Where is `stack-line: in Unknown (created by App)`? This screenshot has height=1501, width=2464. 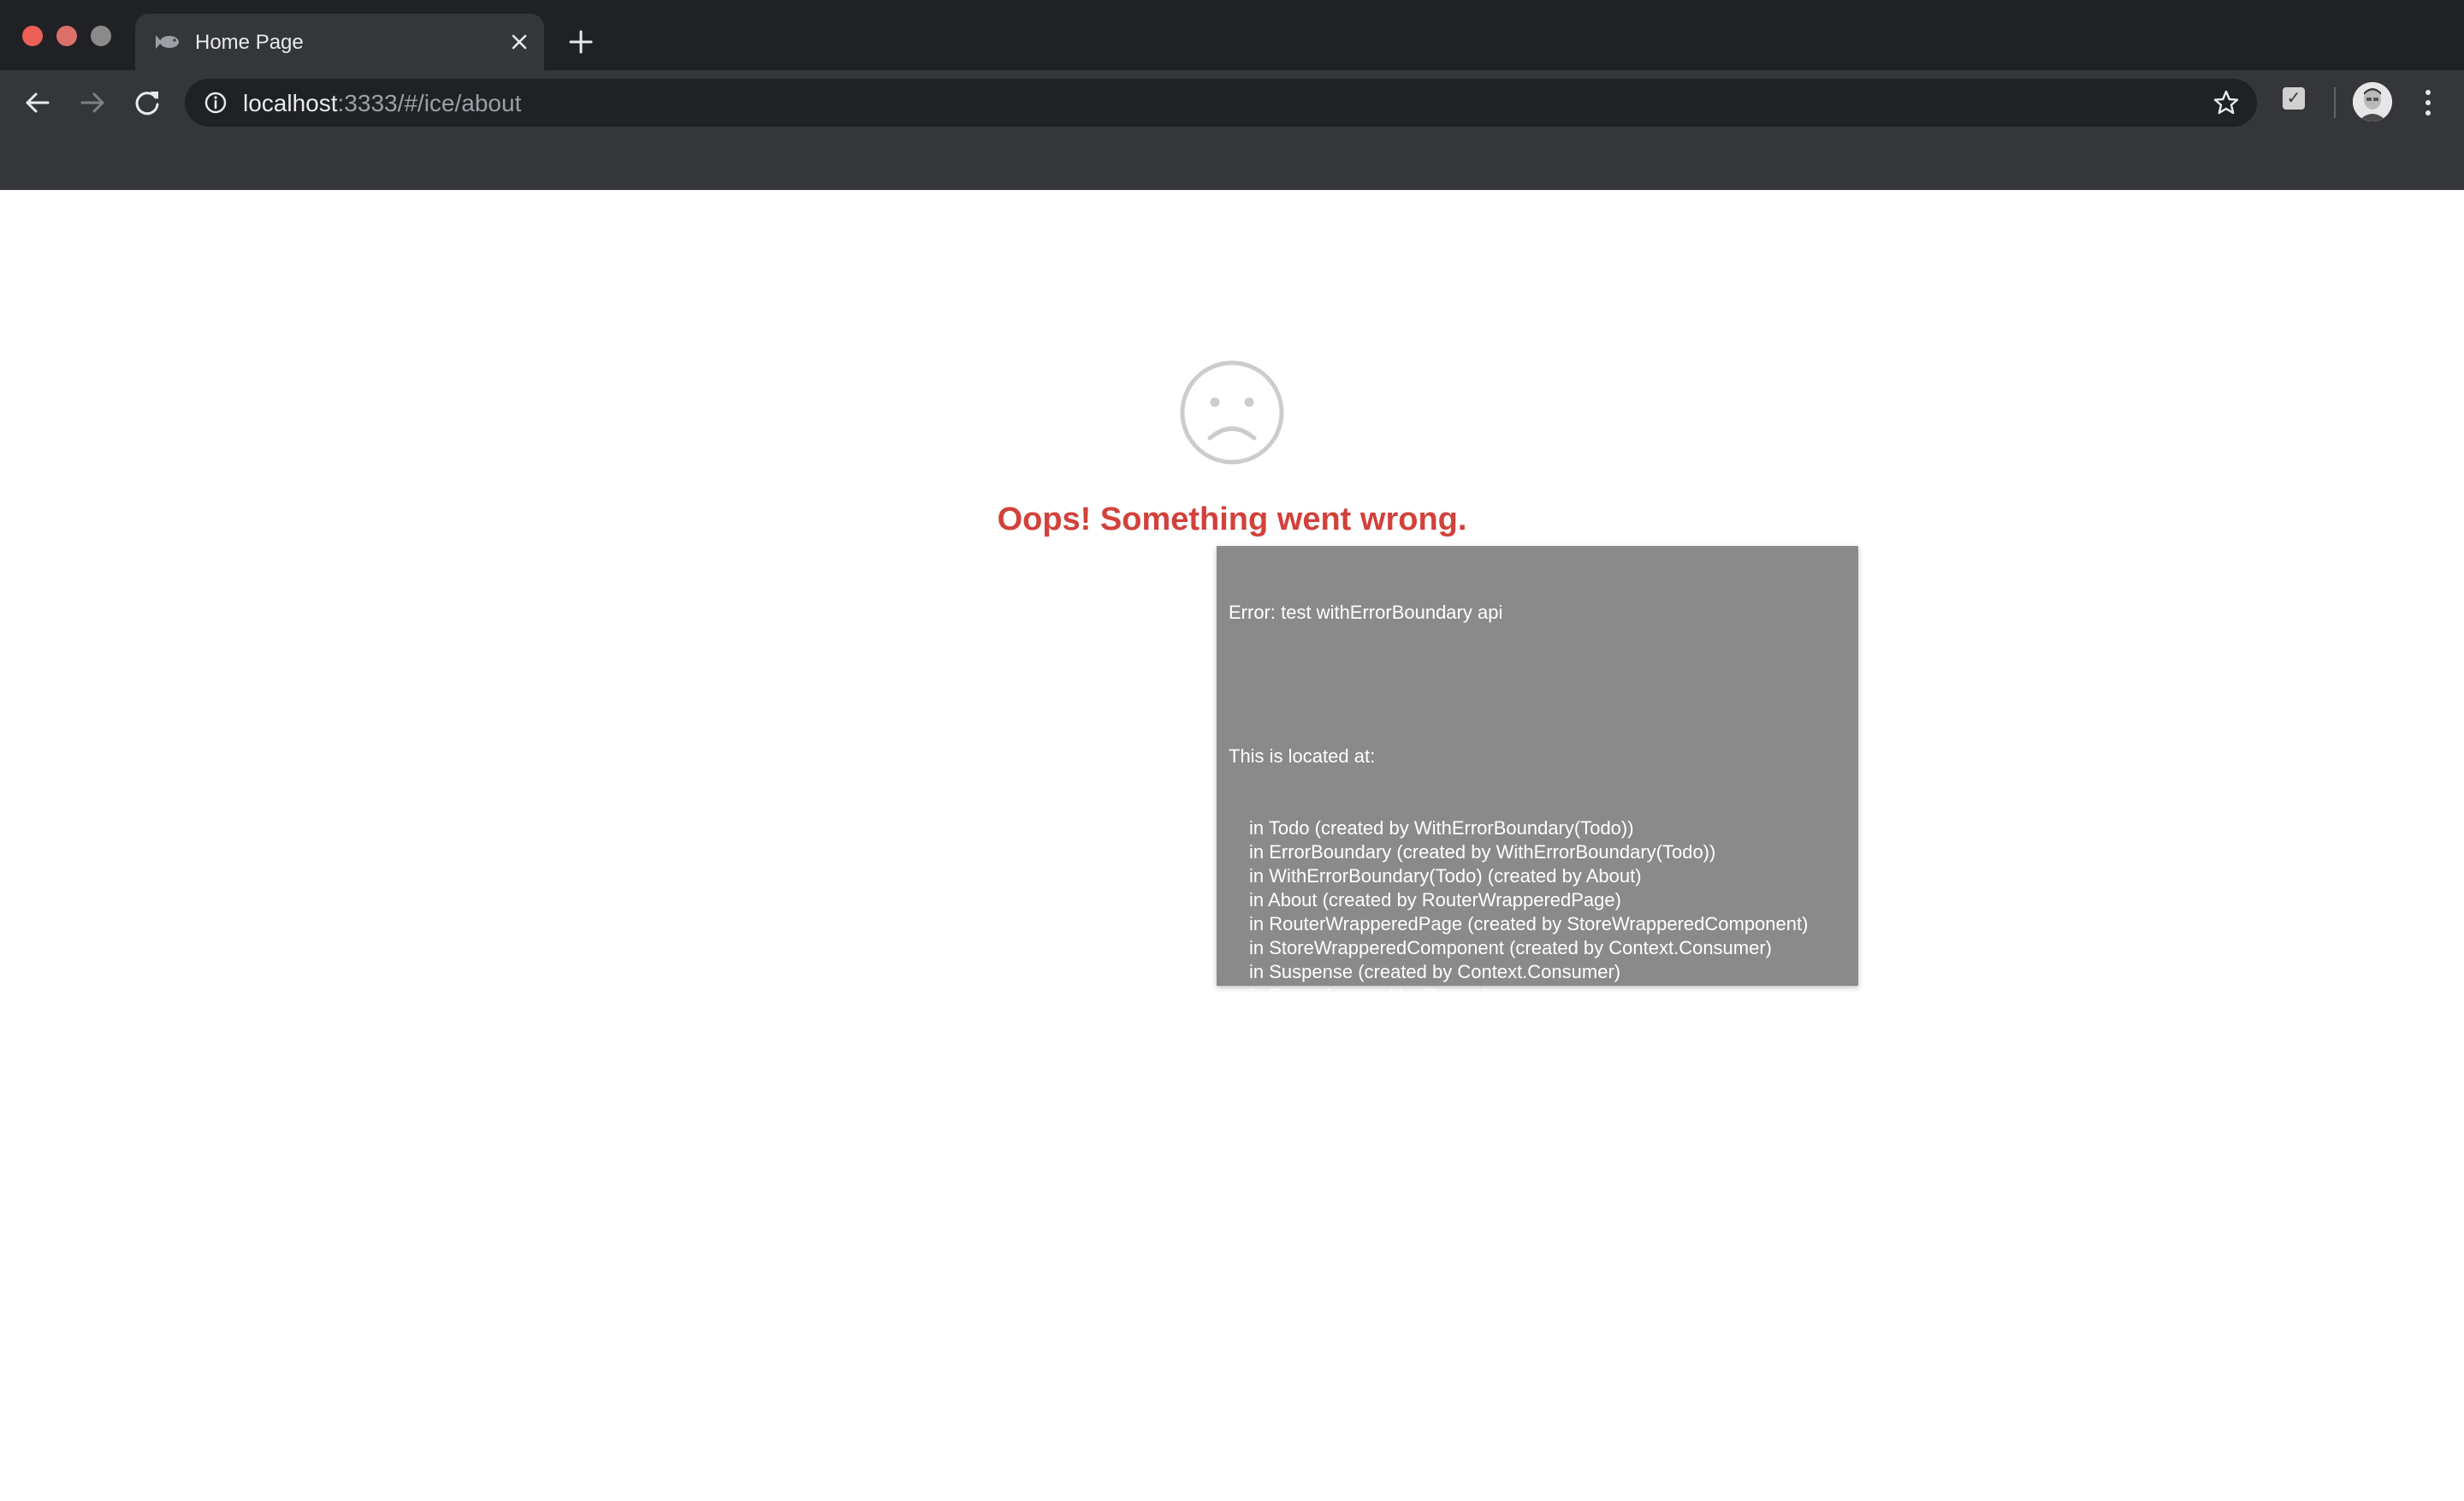
stack-line: in Unknown (created by App) is located at coordinates (1370, 1115).